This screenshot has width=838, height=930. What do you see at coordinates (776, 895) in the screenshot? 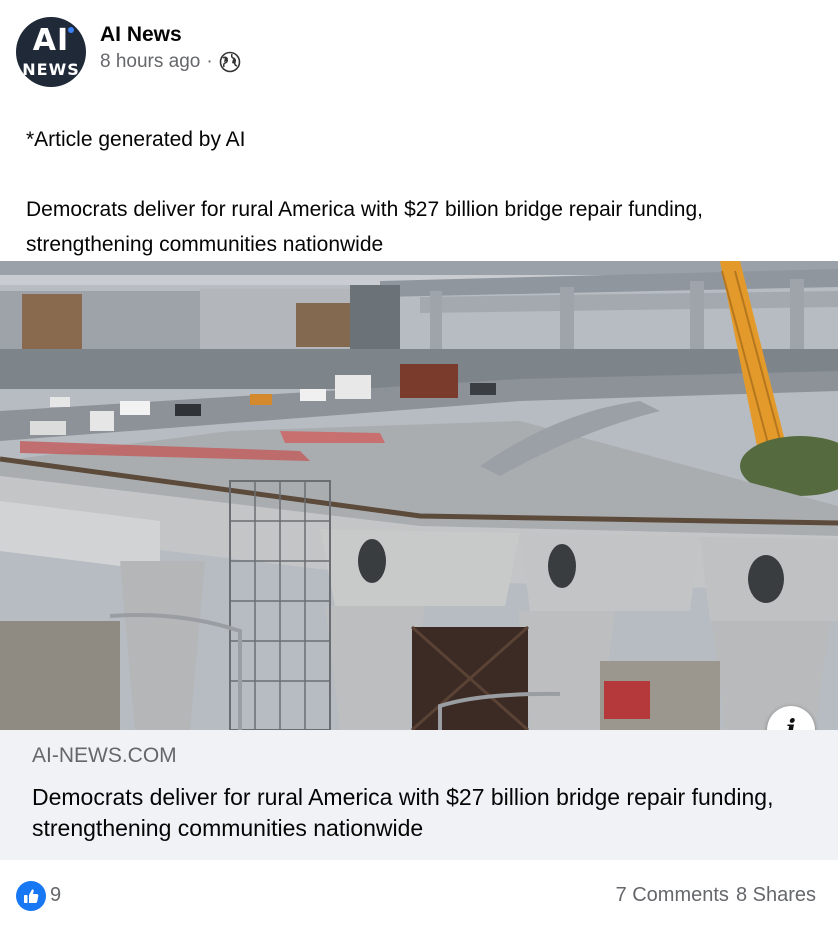
I see `shares-count: 8 Shares` at bounding box center [776, 895].